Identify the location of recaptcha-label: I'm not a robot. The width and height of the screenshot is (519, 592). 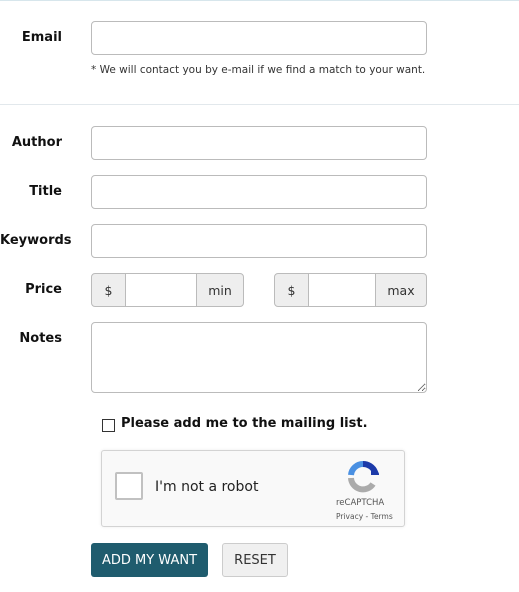
(207, 487).